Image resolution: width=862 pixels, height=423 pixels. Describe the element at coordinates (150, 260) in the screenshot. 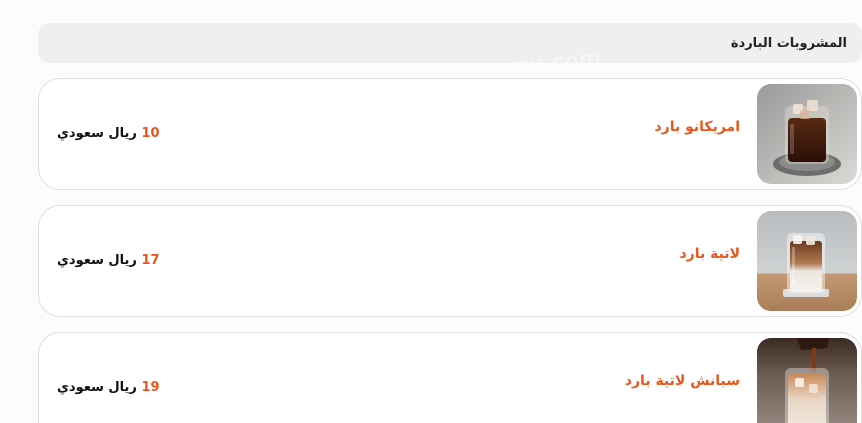

I see `price-amount: 17` at that location.